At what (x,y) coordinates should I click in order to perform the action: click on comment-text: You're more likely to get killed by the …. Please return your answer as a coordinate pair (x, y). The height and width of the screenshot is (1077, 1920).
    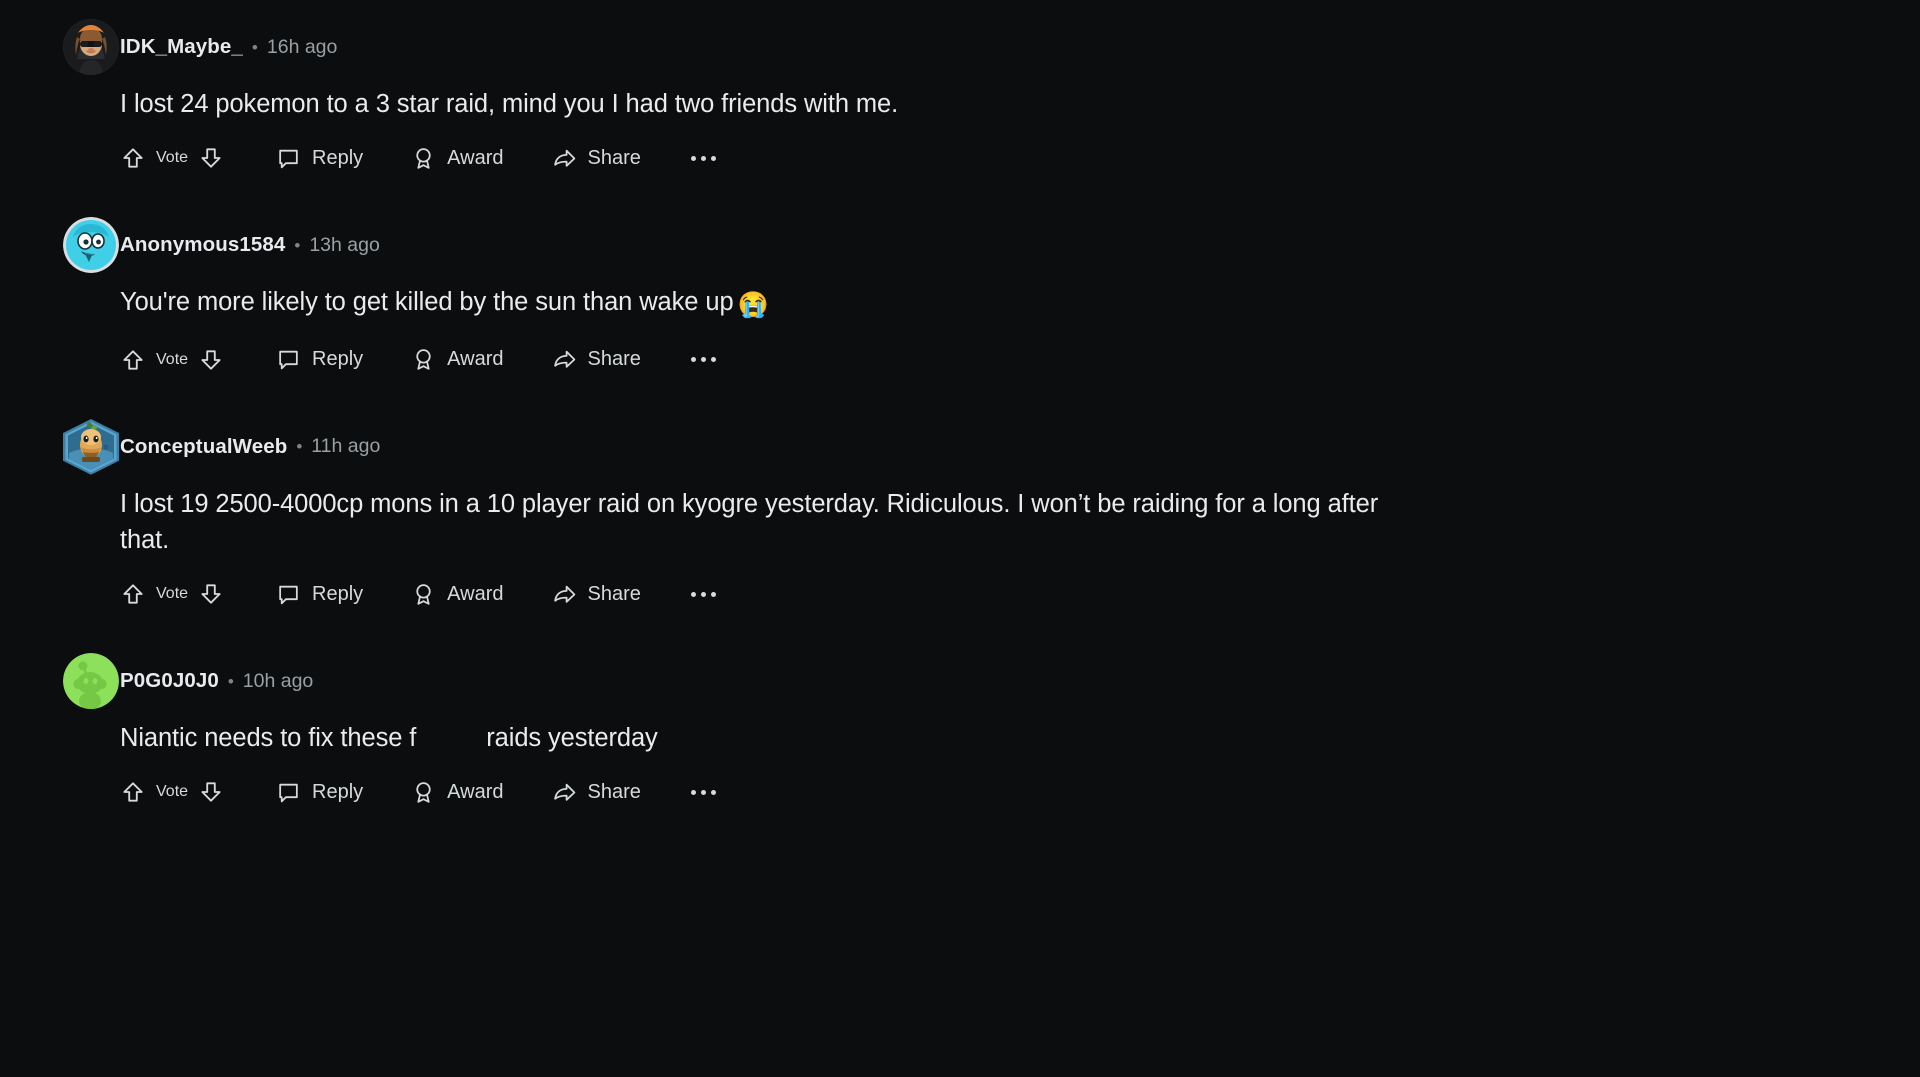
    Looking at the image, I should click on (427, 302).